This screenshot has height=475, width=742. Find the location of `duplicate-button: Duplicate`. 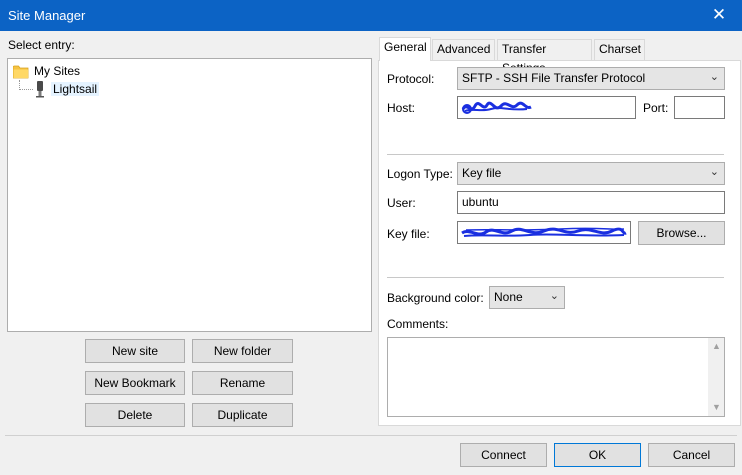

duplicate-button: Duplicate is located at coordinates (242, 415).